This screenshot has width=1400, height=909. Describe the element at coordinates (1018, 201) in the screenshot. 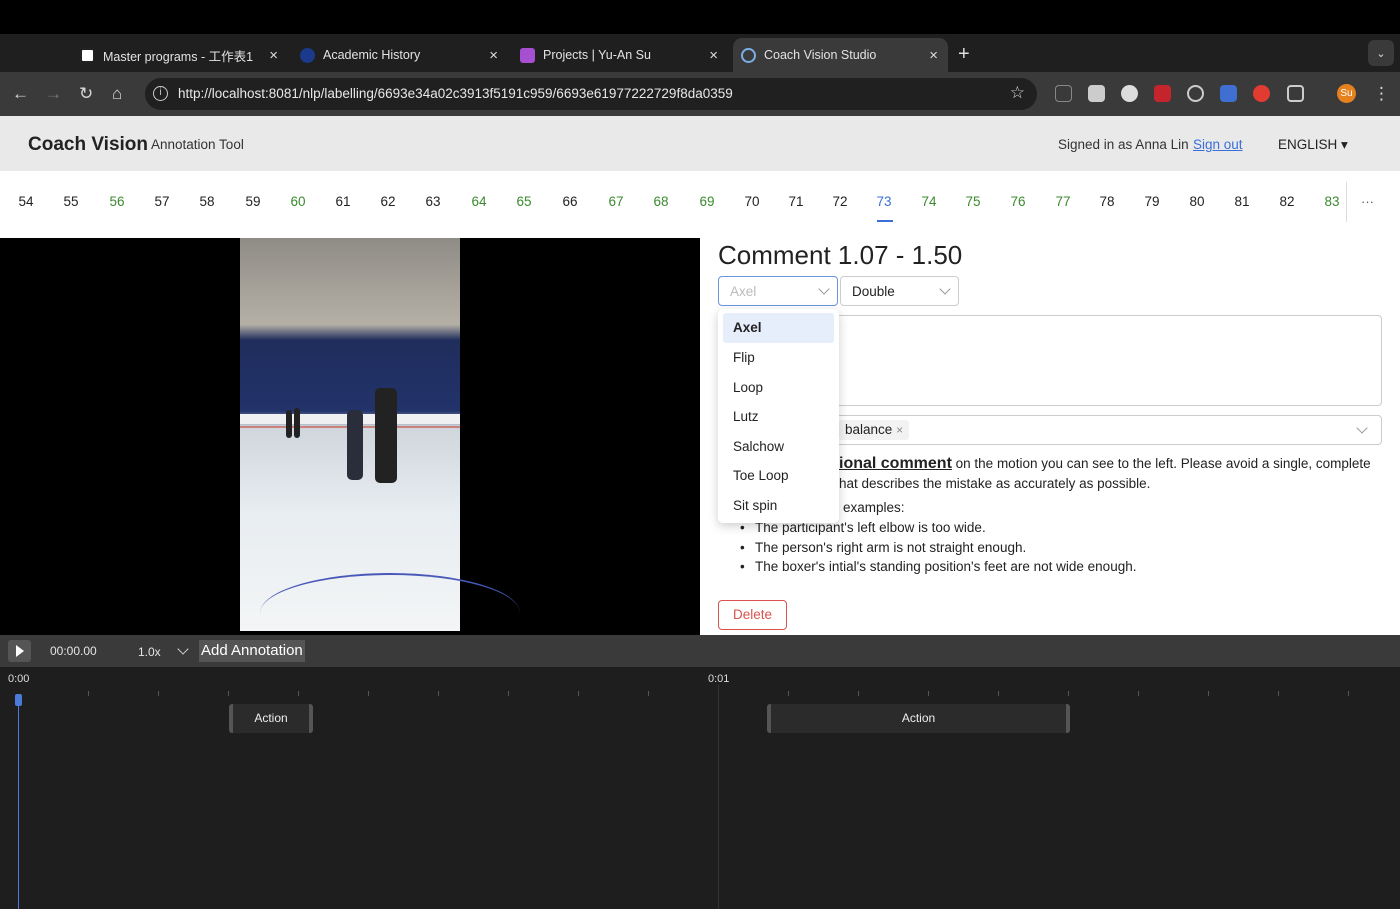

I see `frame-item-76: 76` at that location.